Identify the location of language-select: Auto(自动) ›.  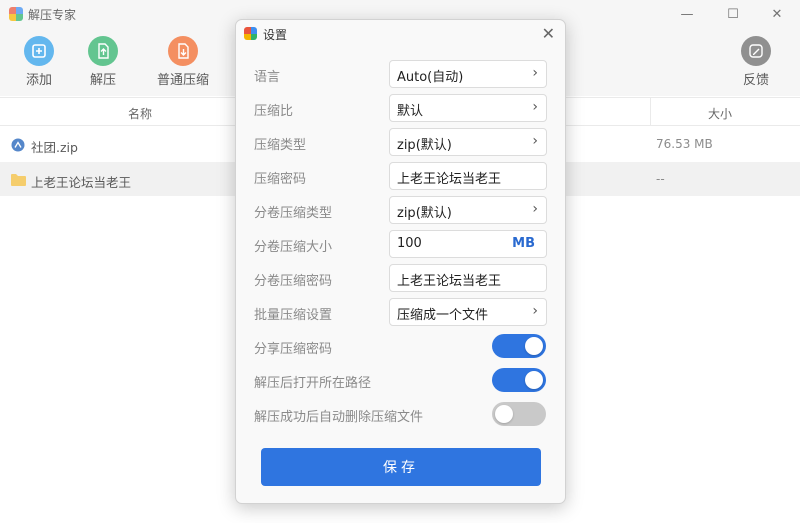
(468, 74).